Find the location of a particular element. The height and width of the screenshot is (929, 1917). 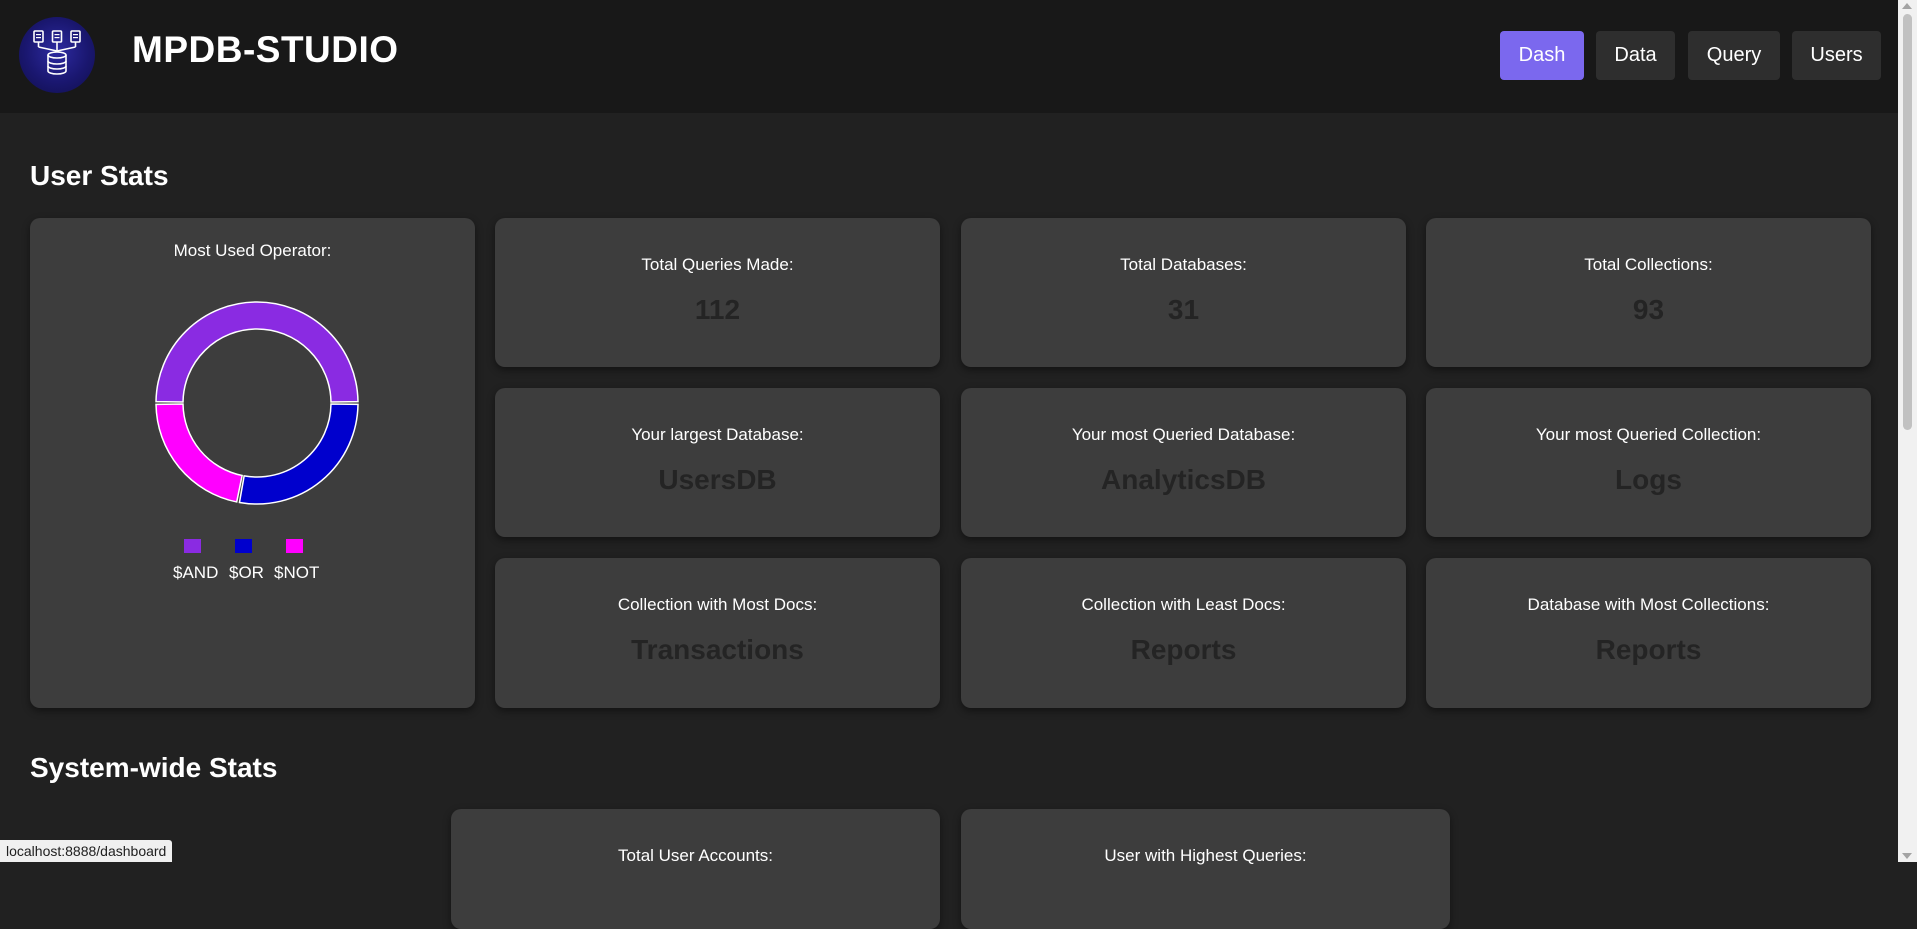

stat-card-user-highest-queries: User with Highest Queries: is located at coordinates (1205, 869).